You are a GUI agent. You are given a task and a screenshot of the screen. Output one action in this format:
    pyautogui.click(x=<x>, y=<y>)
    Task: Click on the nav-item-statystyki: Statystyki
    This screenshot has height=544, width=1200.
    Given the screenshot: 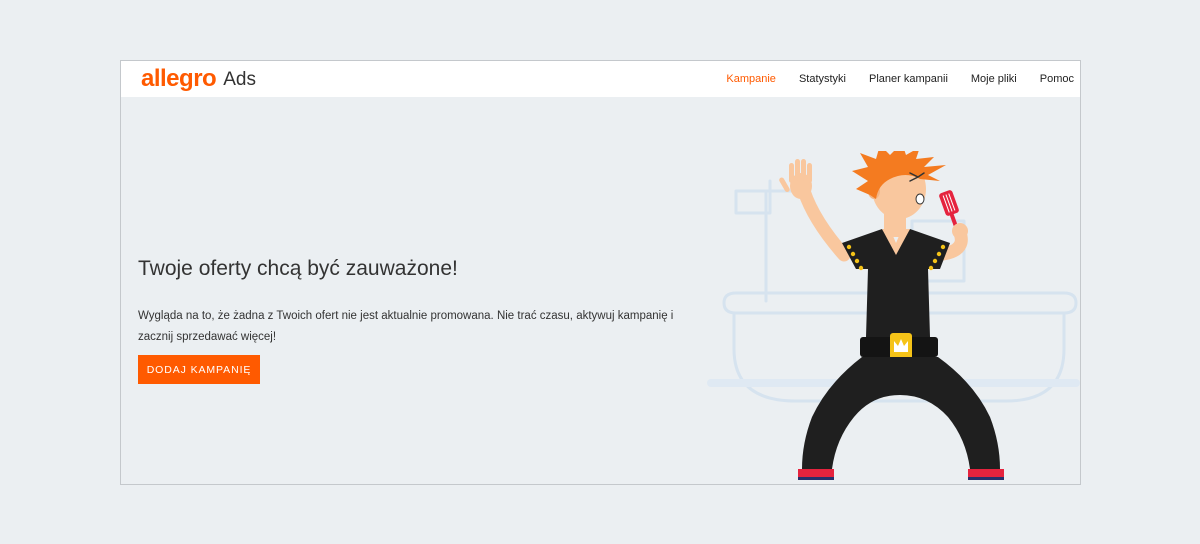 What is the action you would take?
    pyautogui.click(x=822, y=79)
    